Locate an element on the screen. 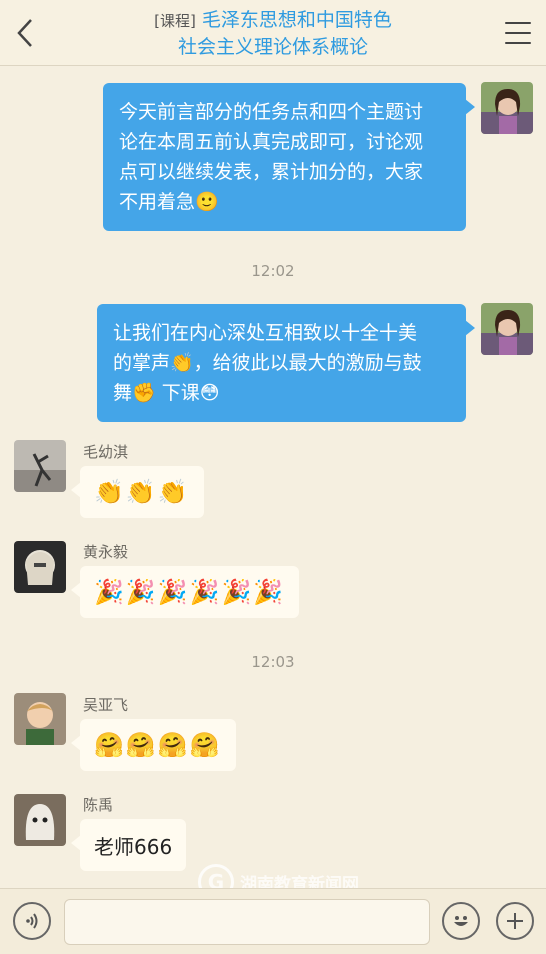  message-line: 论在本周五前认真完成即可，讨论观 is located at coordinates (271, 142).